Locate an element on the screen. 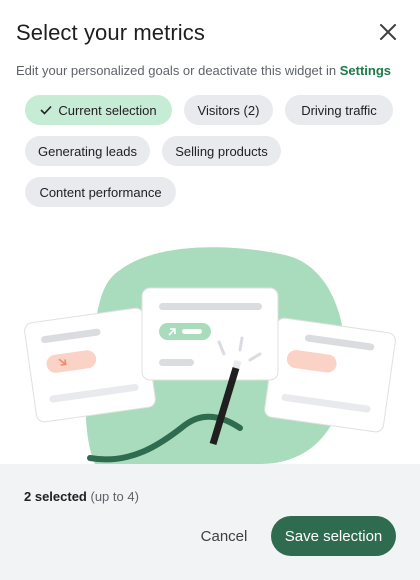  chip-label: Current selection is located at coordinates (107, 110).